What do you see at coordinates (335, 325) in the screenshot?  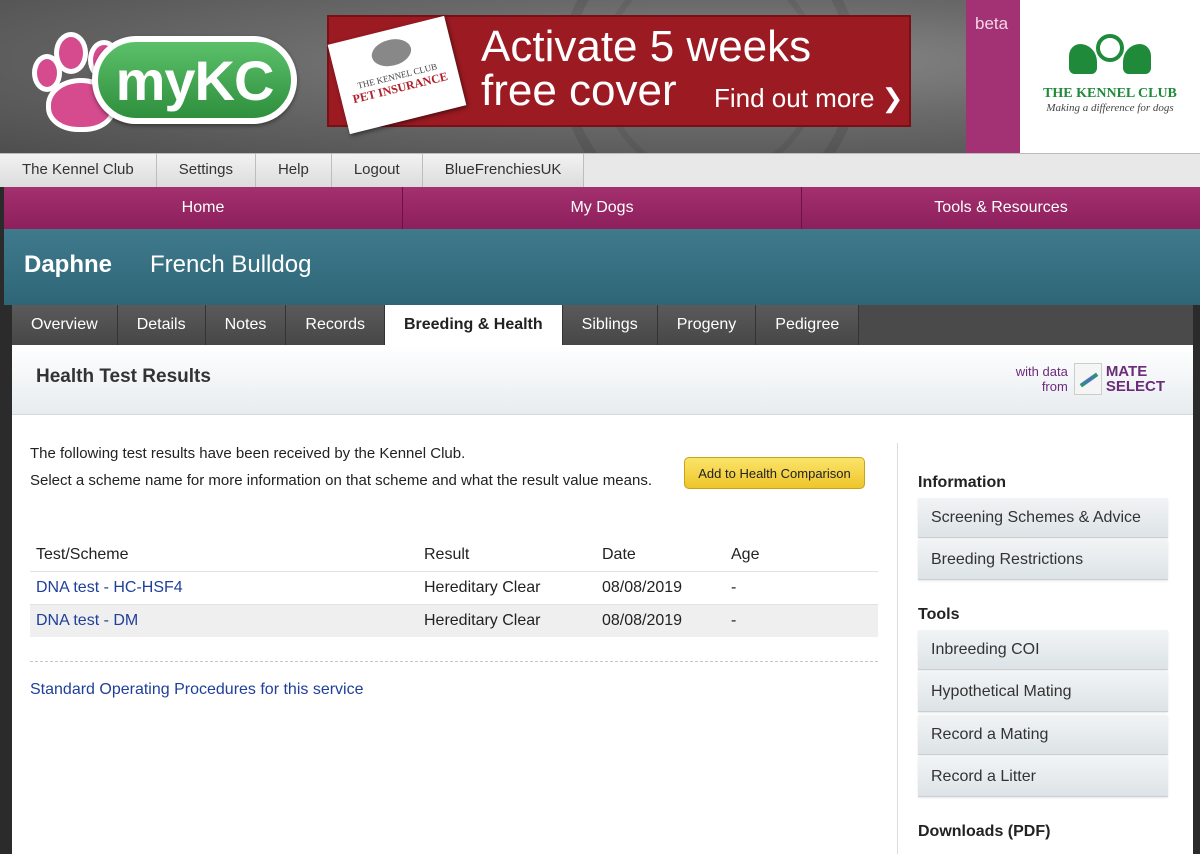 I see `tab-records: Records` at bounding box center [335, 325].